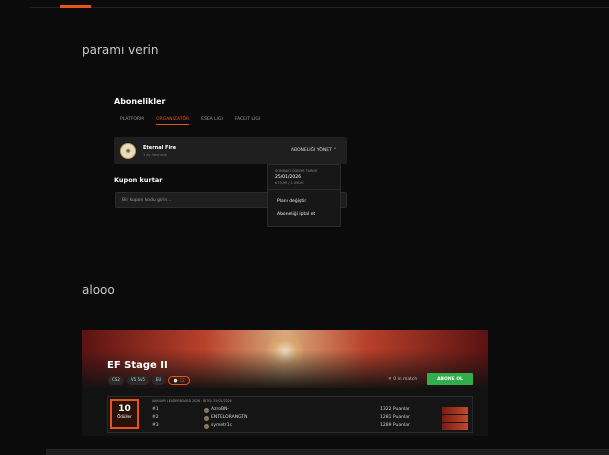 The height and width of the screenshot is (455, 609). What do you see at coordinates (138, 180) in the screenshot?
I see `coupon-title: Kupon kurtar` at bounding box center [138, 180].